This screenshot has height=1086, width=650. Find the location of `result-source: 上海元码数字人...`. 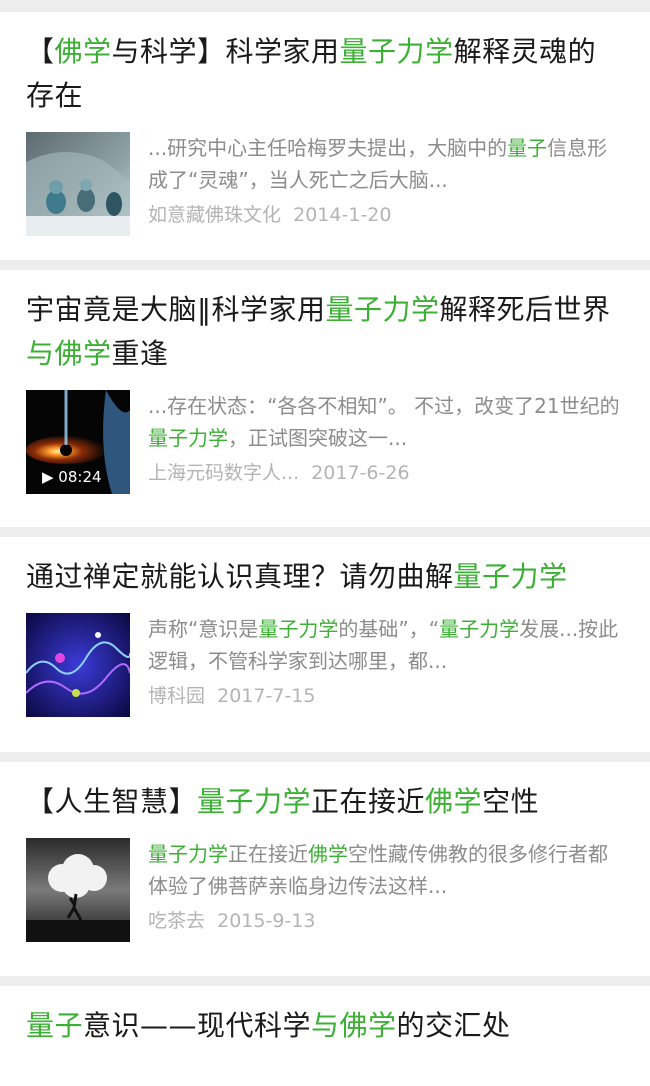

result-source: 上海元码数字人... is located at coordinates (223, 473).